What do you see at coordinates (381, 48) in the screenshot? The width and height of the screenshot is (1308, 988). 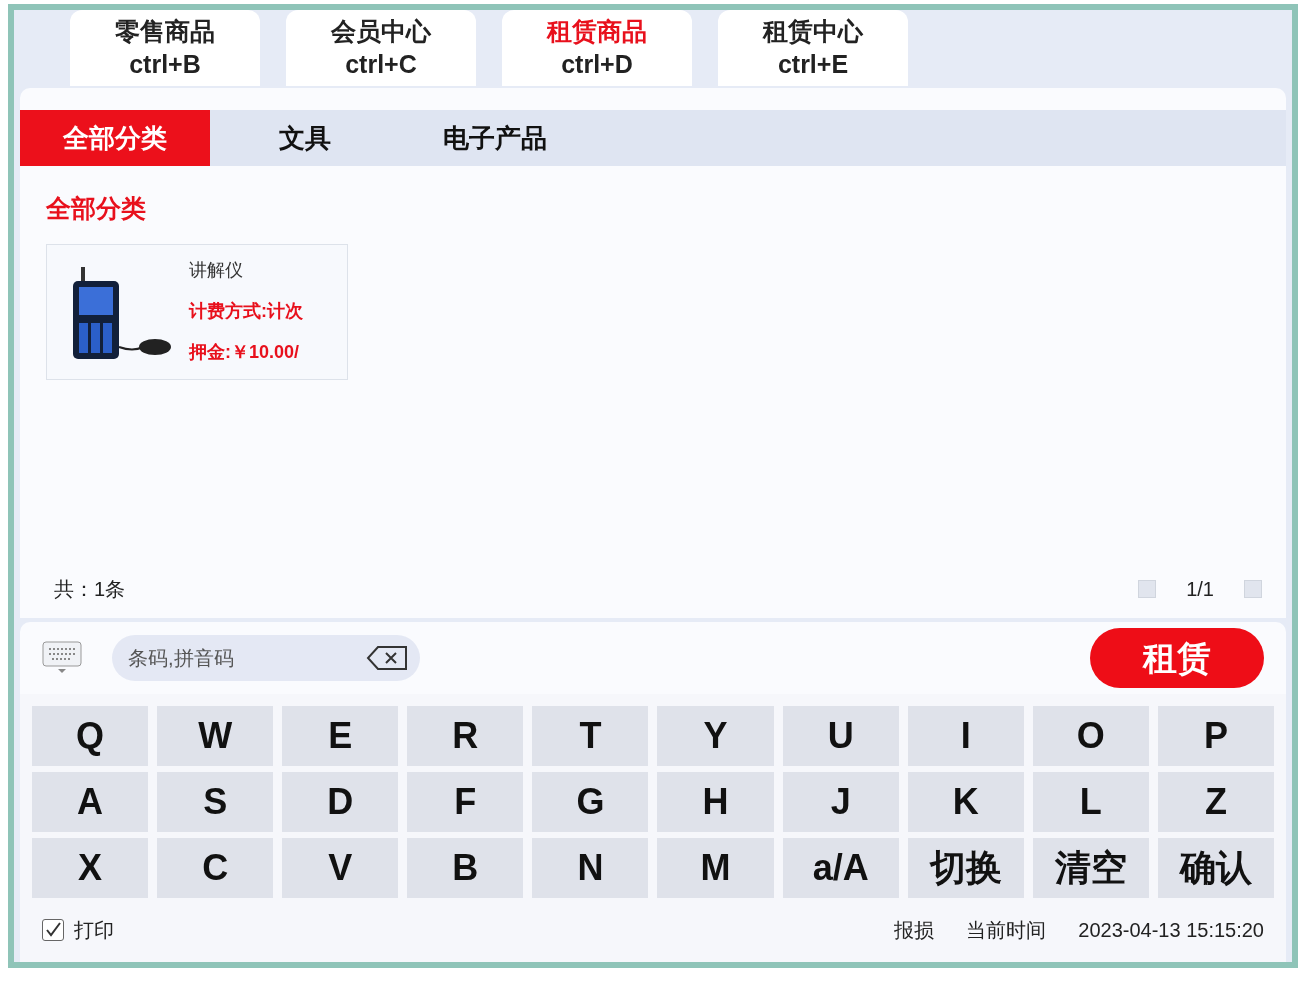 I see `top-tab: 会员中心 ctrl+C` at bounding box center [381, 48].